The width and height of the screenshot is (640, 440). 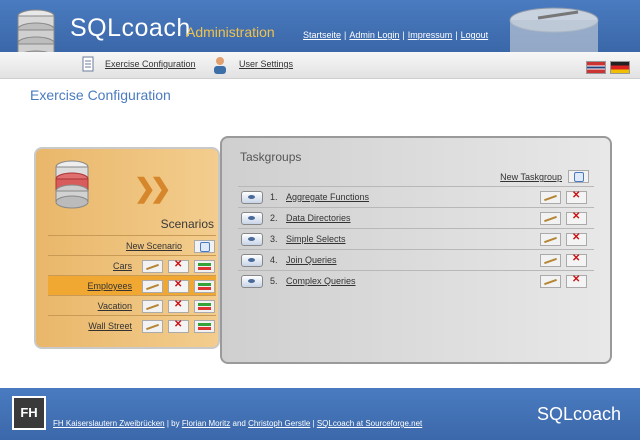 I want to click on taskgroup-number: 1., so click(x=274, y=197).